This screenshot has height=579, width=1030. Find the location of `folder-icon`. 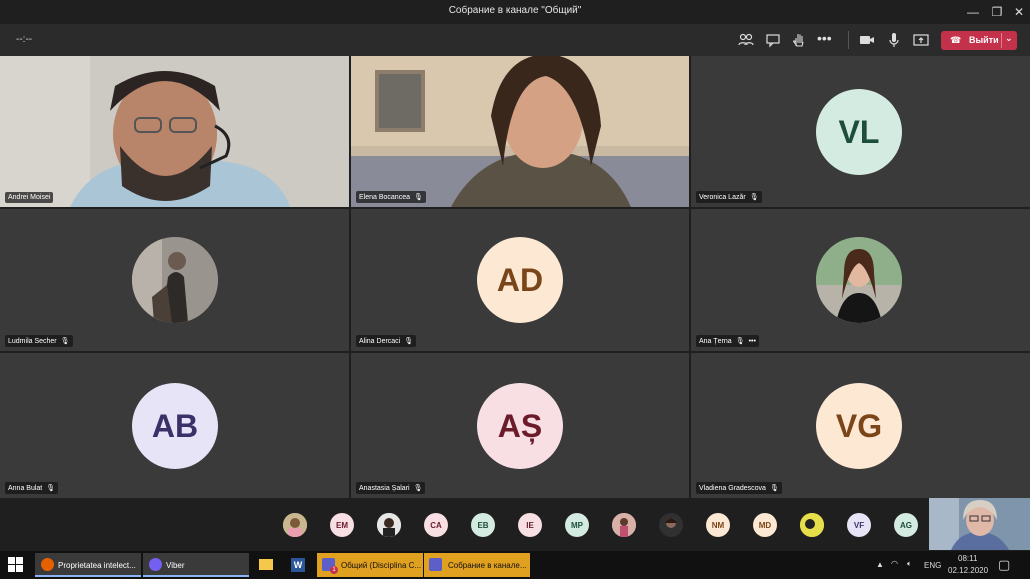

folder-icon is located at coordinates (266, 564).